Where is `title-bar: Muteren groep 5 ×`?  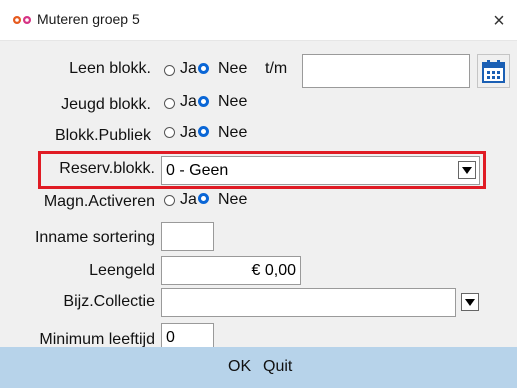
title-bar: Muteren groep 5 × is located at coordinates (258, 20).